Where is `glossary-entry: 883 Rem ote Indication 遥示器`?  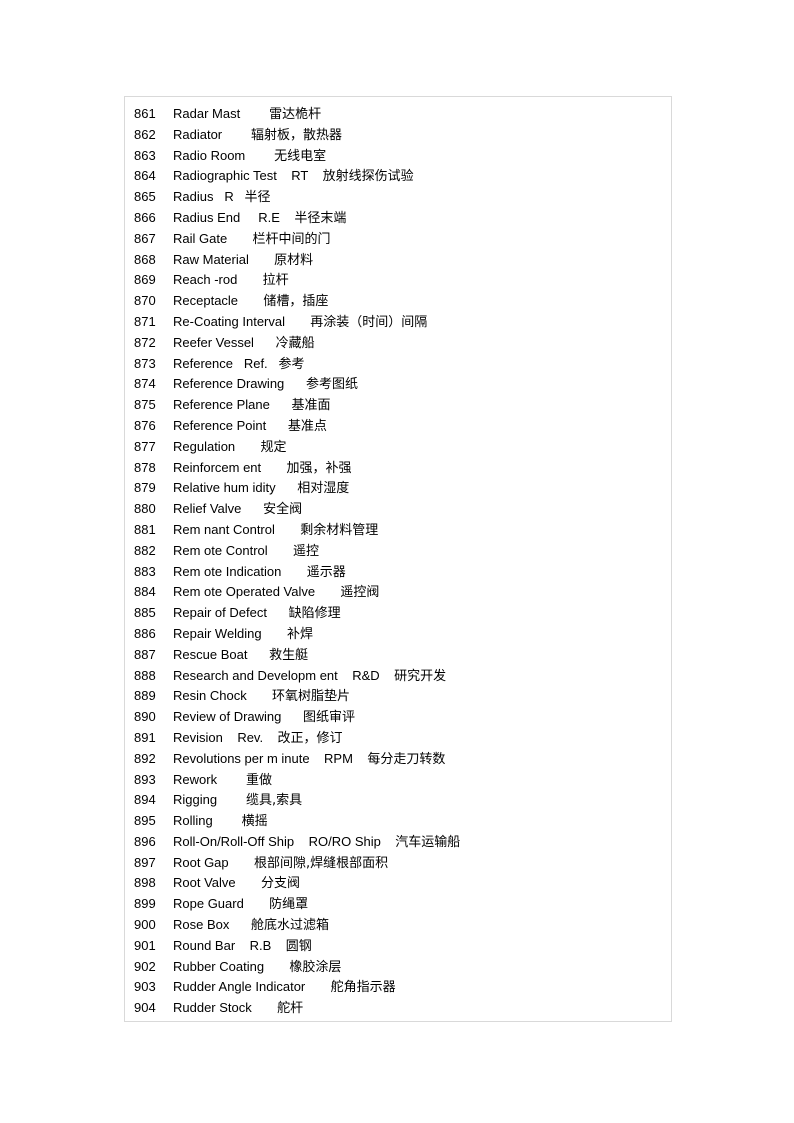 glossary-entry: 883 Rem ote Indication 遥示器 is located at coordinates (398, 572).